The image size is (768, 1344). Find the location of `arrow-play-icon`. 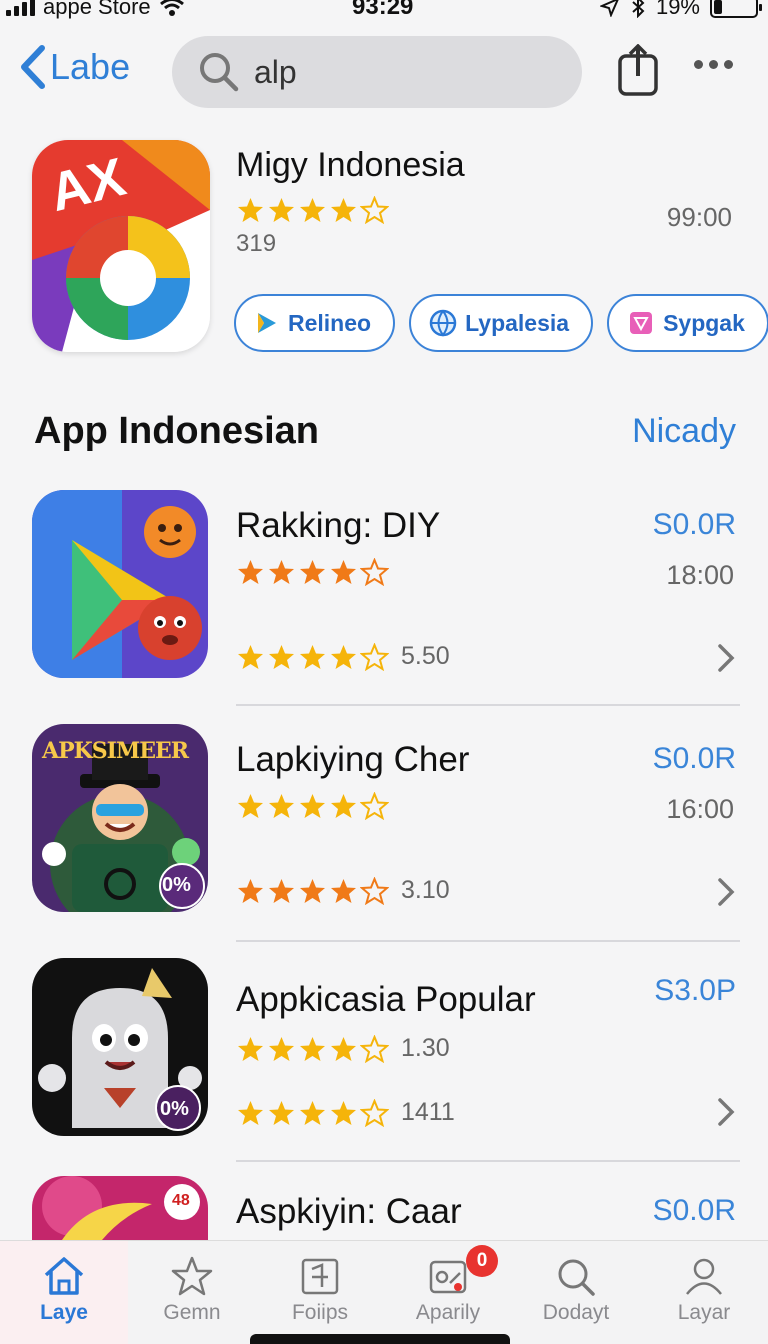

arrow-play-icon is located at coordinates (267, 323).